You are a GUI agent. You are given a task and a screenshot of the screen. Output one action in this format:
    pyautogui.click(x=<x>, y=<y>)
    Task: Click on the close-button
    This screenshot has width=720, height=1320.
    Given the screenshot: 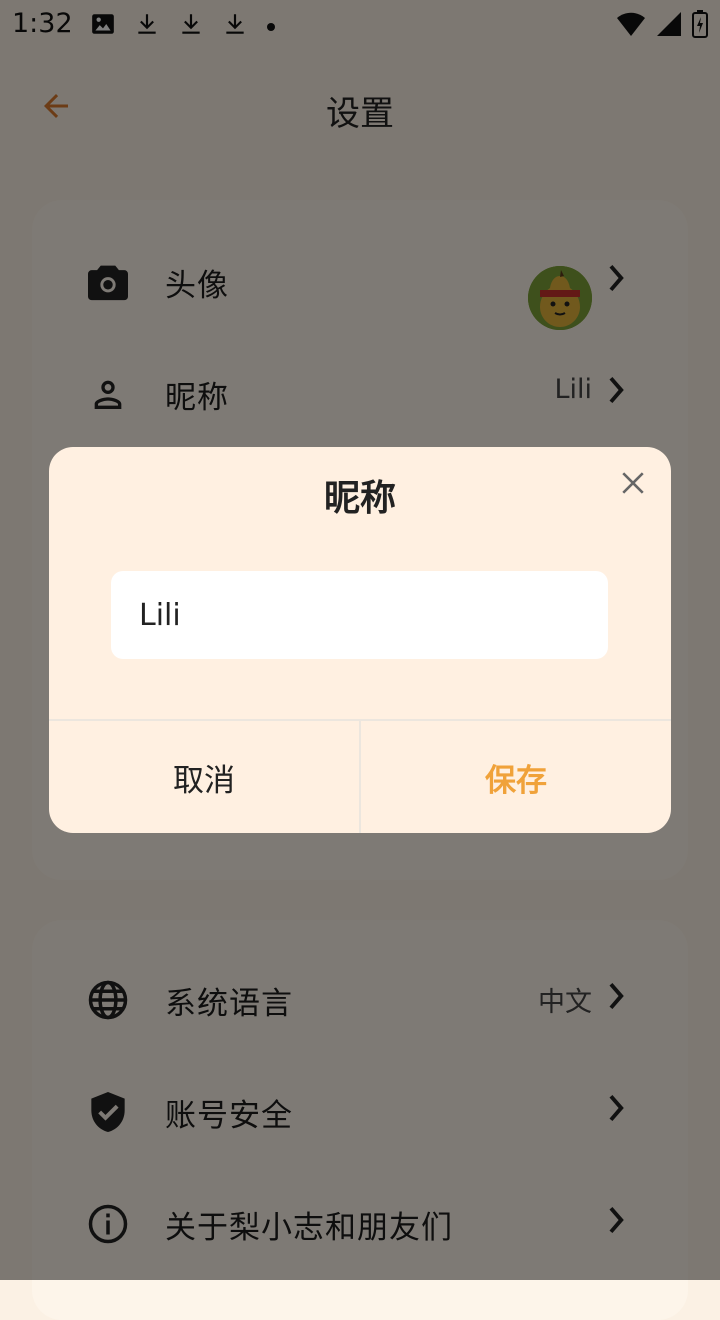 What is the action you would take?
    pyautogui.click(x=633, y=485)
    